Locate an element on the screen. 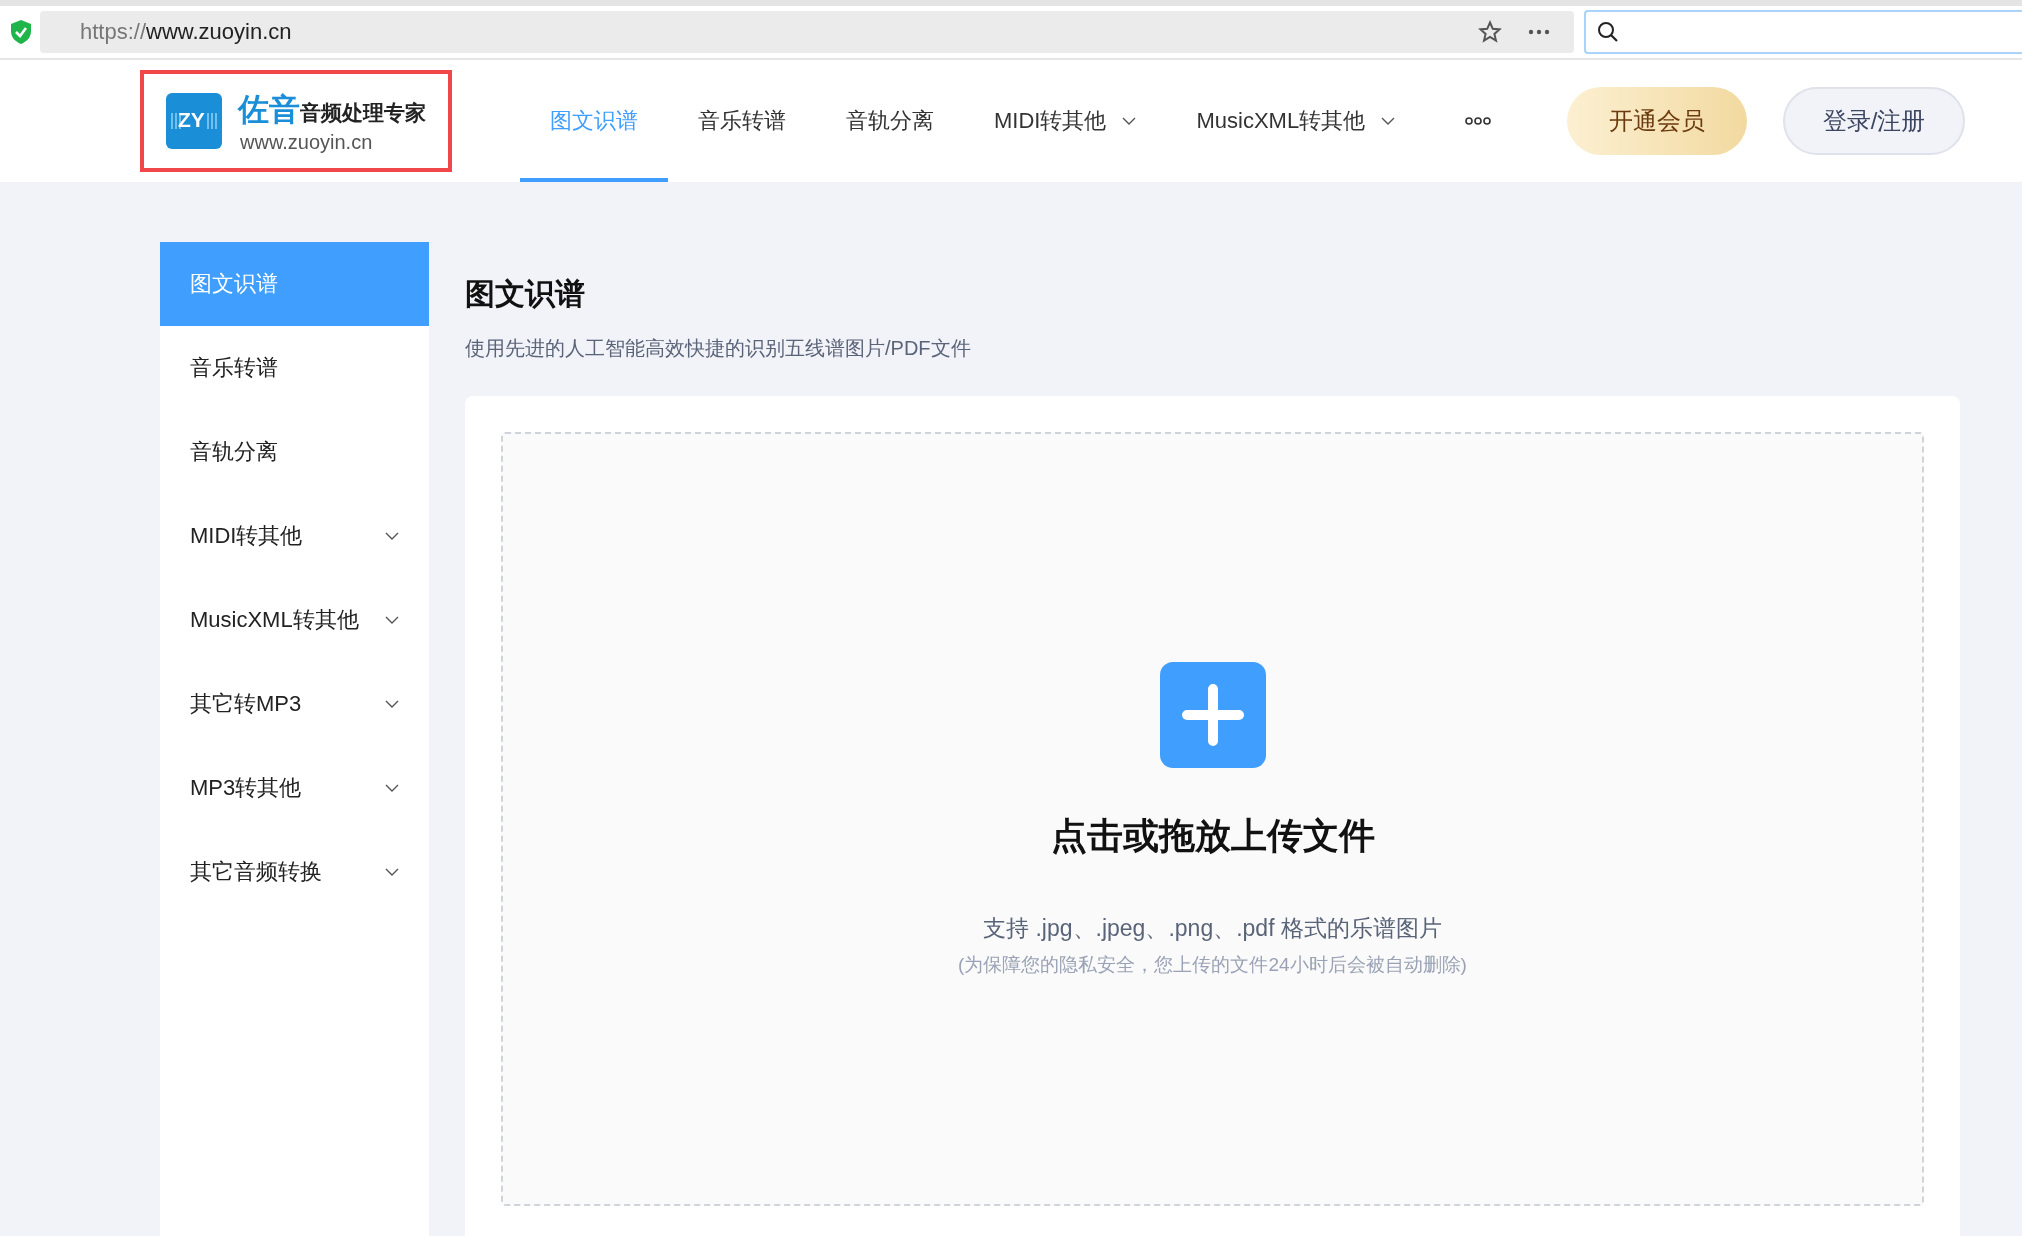  sidebar-item: MusicXML转其他 is located at coordinates (294, 620).